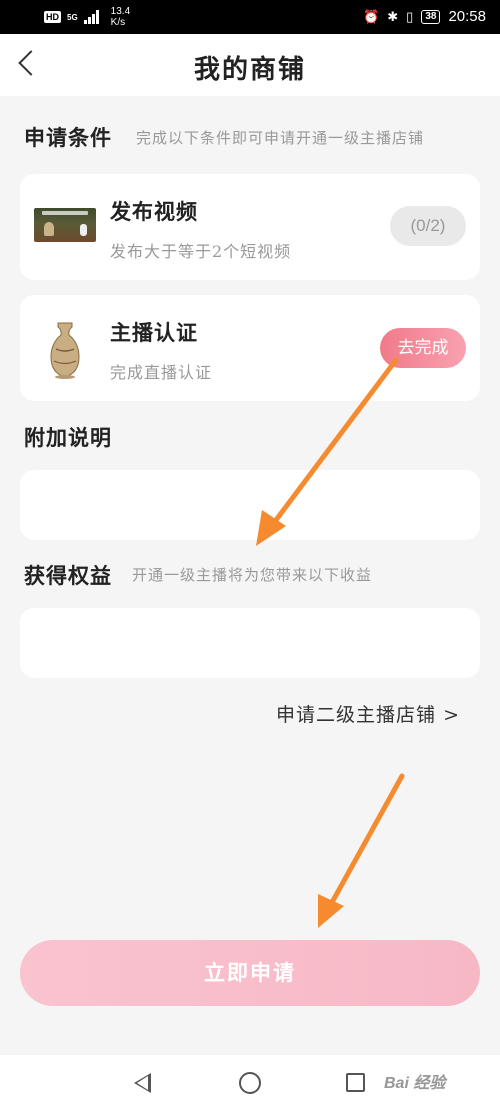  I want to click on hd-badge: HD, so click(52, 17).